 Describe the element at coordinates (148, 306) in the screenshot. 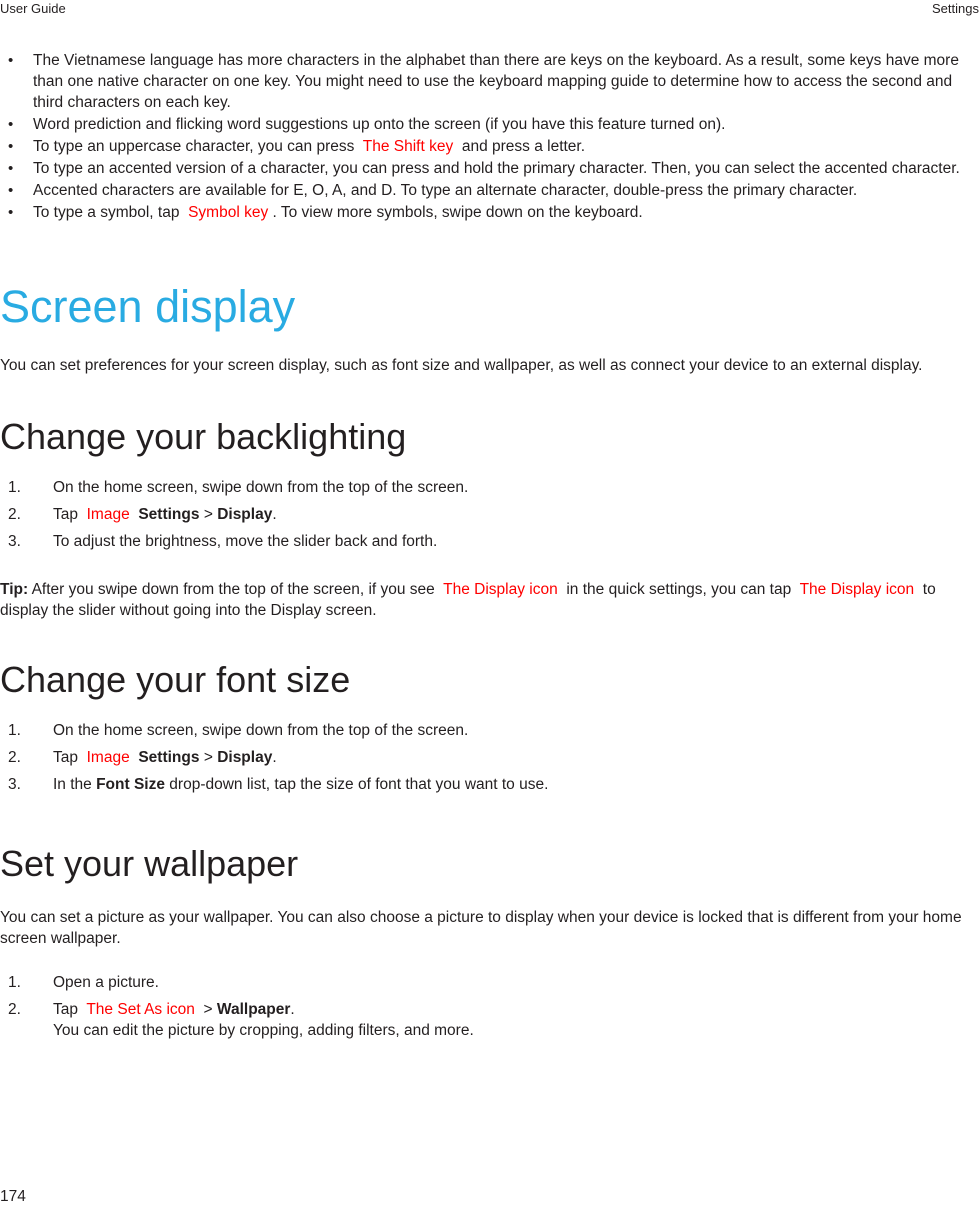

I see `page-title: Screen display` at that location.